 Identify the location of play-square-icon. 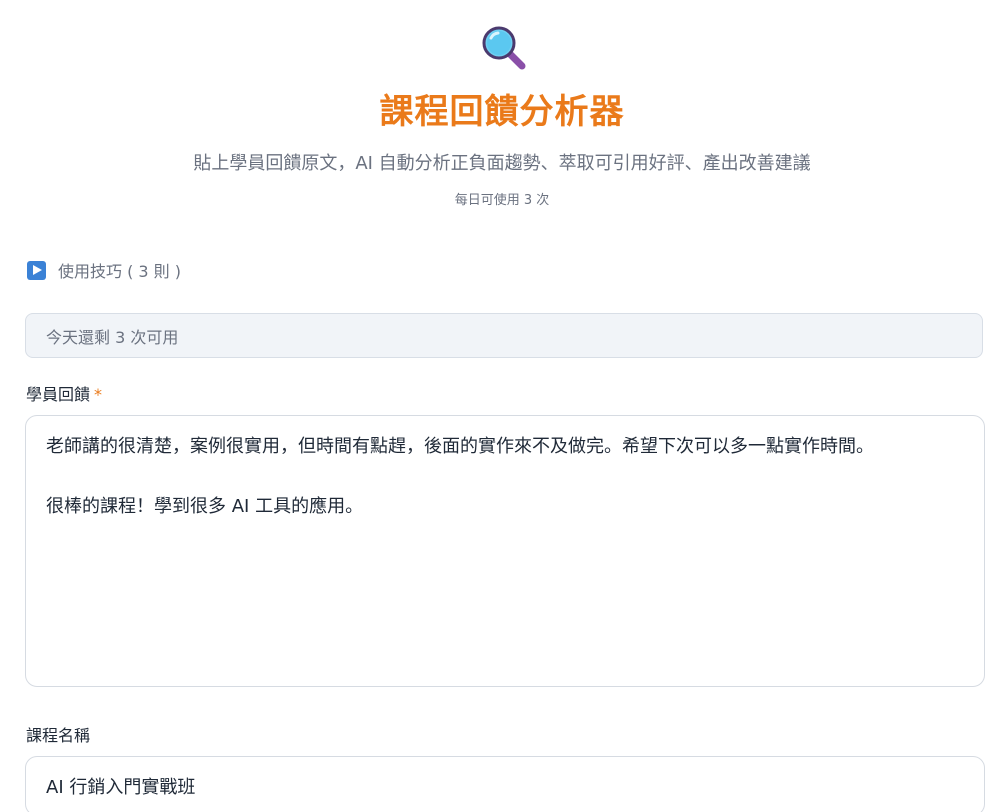
(36, 270).